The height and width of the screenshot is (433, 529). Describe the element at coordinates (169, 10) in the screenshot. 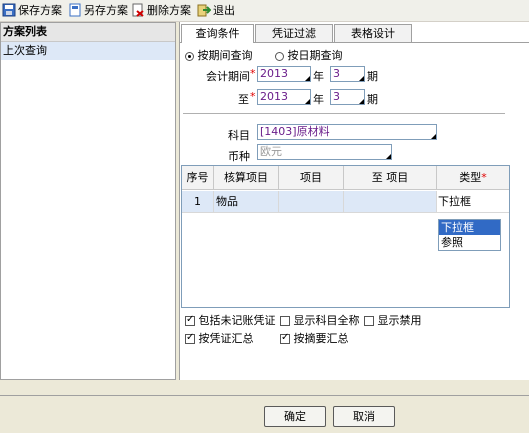

I see `delete-scheme-label: 删除方案` at that location.